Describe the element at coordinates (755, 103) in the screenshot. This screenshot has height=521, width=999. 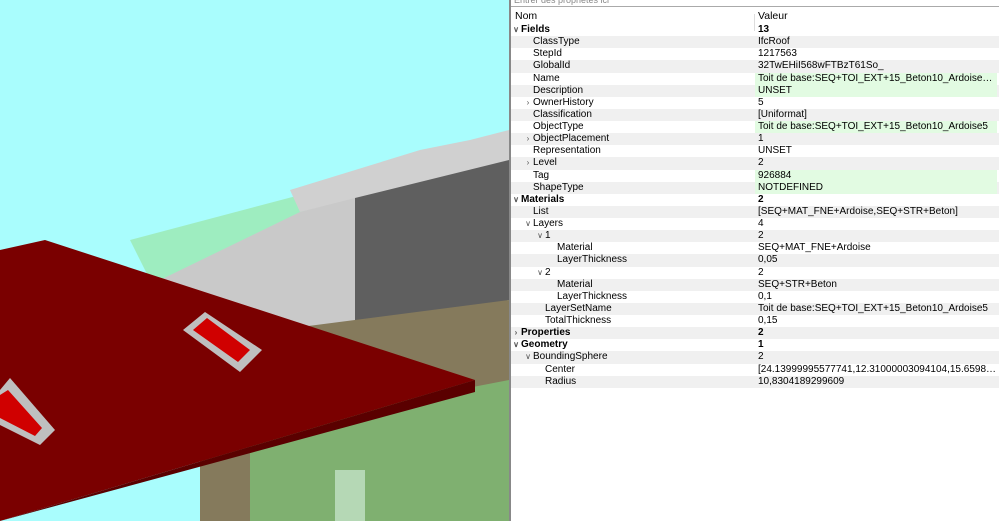
I see `tree-row: › OwnerHistory 5` at that location.